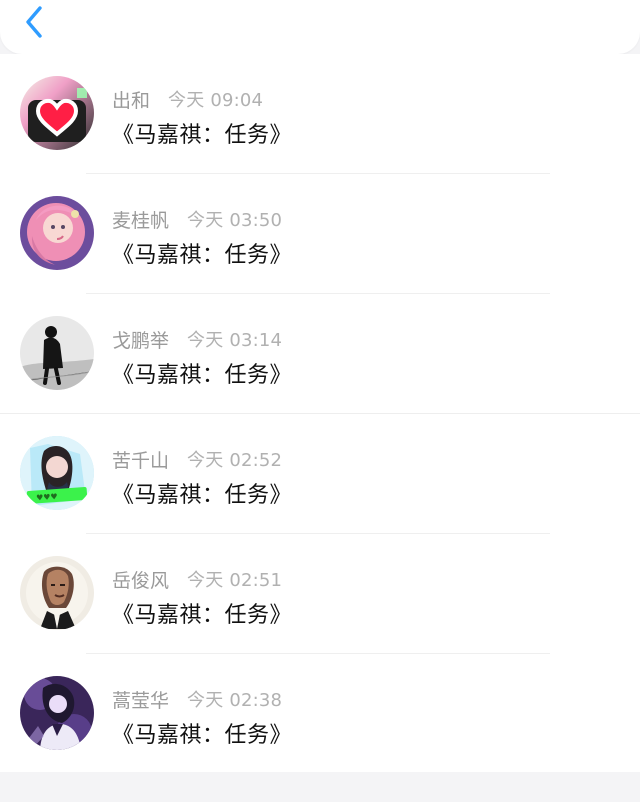 The image size is (640, 802). I want to click on message-header: 岳俊风 今天 02:51, so click(197, 579).